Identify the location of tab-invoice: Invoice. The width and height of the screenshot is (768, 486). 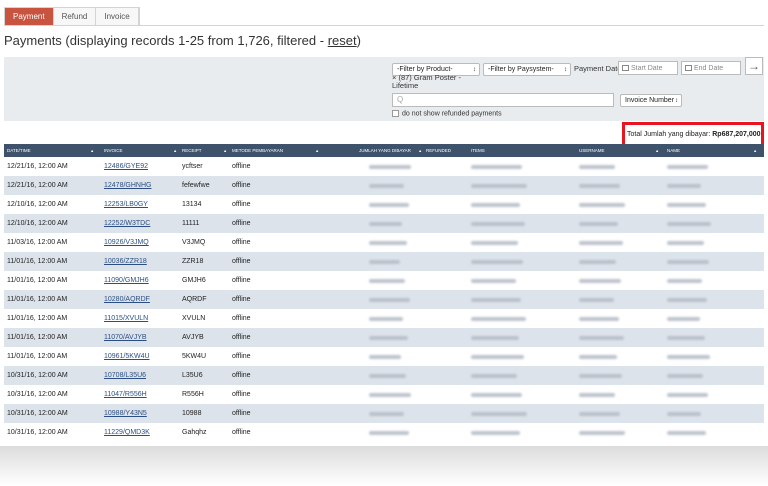
(117, 16).